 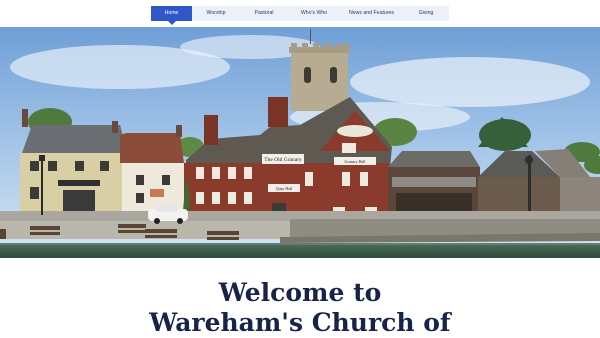 What do you see at coordinates (529, 186) in the screenshot?
I see `lamp-post` at bounding box center [529, 186].